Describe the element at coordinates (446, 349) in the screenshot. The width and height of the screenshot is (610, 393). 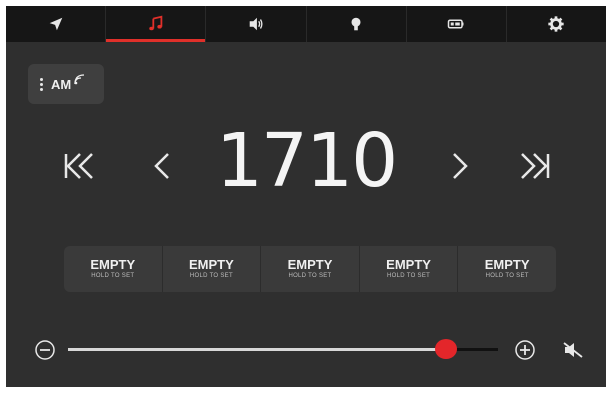
I see `volume-slider-knob` at that location.